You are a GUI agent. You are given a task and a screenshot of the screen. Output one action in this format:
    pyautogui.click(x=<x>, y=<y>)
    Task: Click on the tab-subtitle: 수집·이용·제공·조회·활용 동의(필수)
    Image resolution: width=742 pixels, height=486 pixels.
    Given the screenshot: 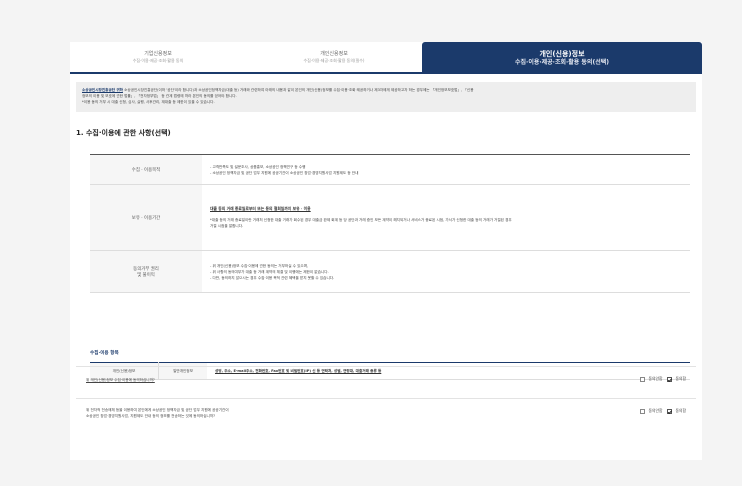 What is the action you would take?
    pyautogui.click(x=334, y=60)
    